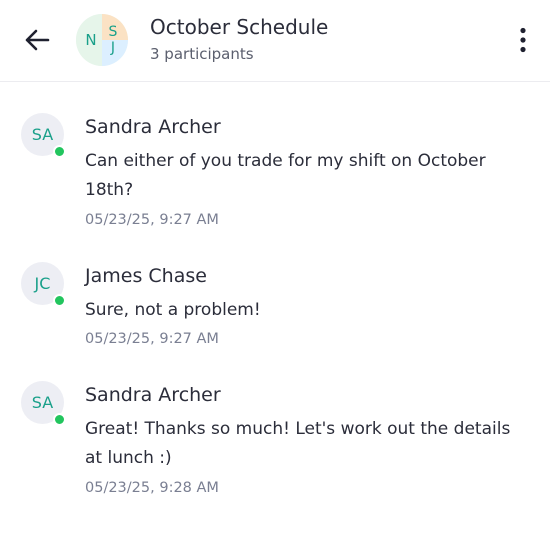 Image resolution: width=550 pixels, height=545 pixels. What do you see at coordinates (146, 276) in the screenshot?
I see `sender-name: James Chase` at bounding box center [146, 276].